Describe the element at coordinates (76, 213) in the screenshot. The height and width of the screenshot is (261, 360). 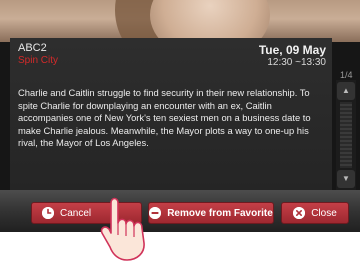
I see `cancel-label: Cancel` at that location.